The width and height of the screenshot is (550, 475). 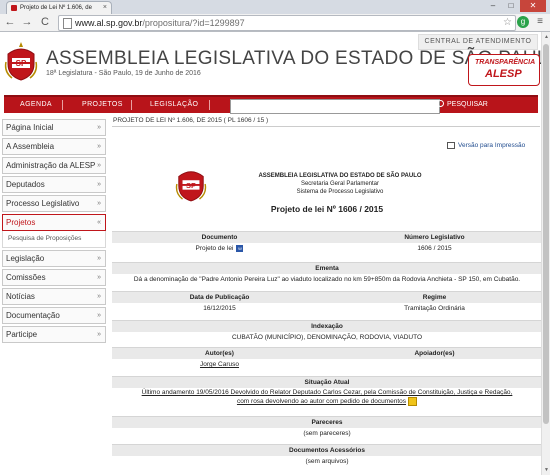 I want to click on nav-agenda: AGENDA, so click(x=36, y=105).